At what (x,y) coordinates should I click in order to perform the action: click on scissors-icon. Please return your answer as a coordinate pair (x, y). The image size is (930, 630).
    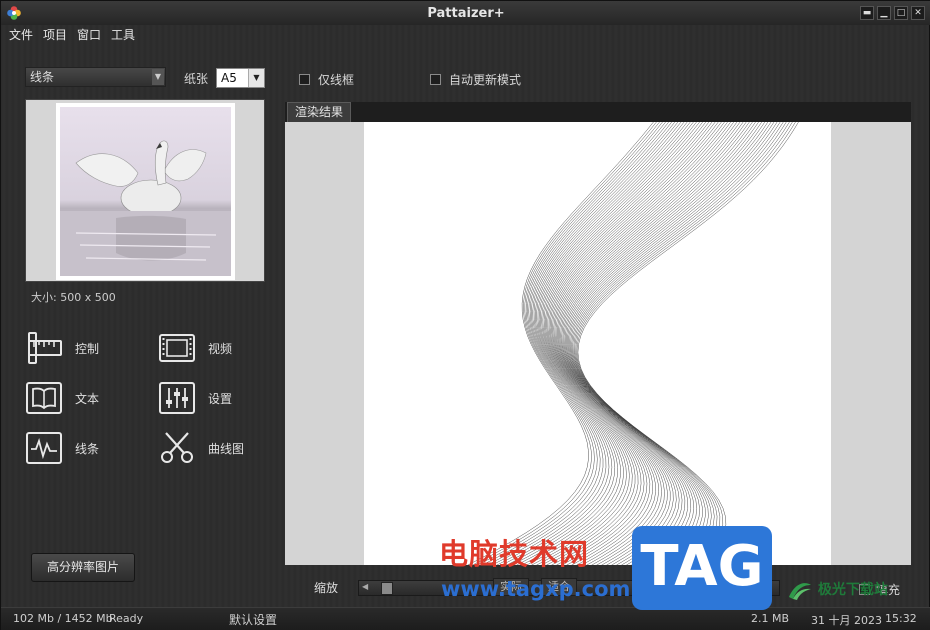
    Looking at the image, I should click on (177, 447).